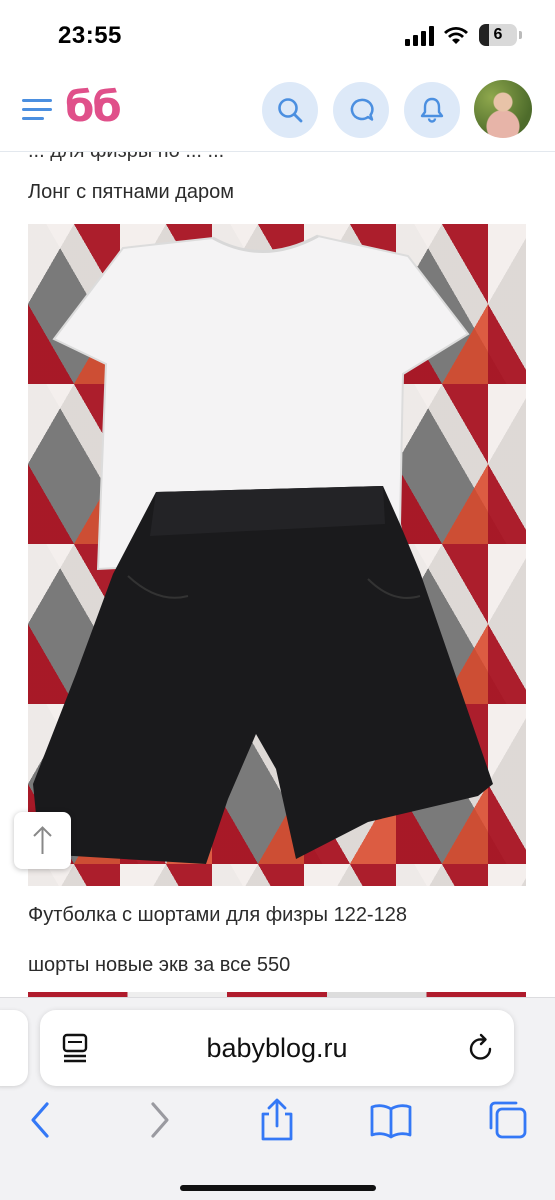  Describe the element at coordinates (277, 36) in the screenshot. I see `status-bar: 23:55 6` at that location.